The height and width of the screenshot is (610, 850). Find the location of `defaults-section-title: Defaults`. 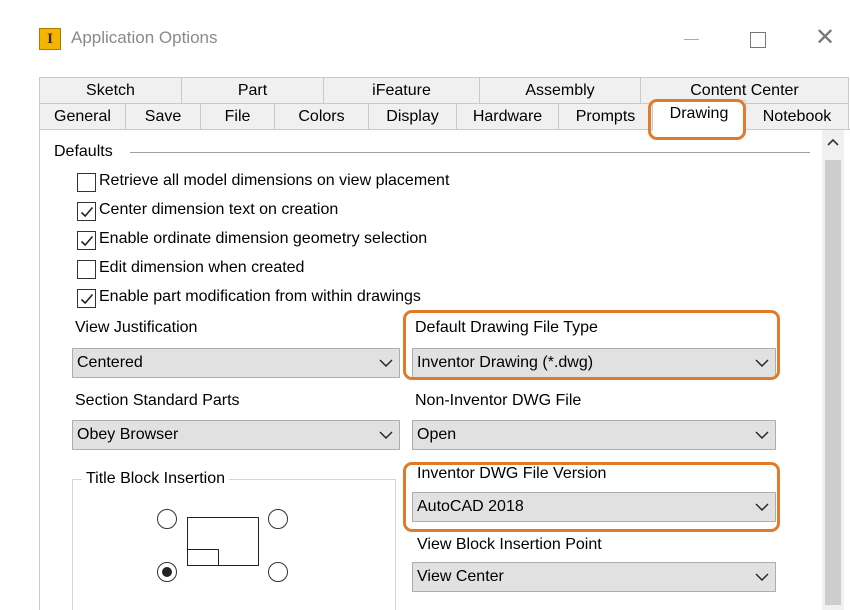

defaults-section-title: Defaults is located at coordinates (83, 151).